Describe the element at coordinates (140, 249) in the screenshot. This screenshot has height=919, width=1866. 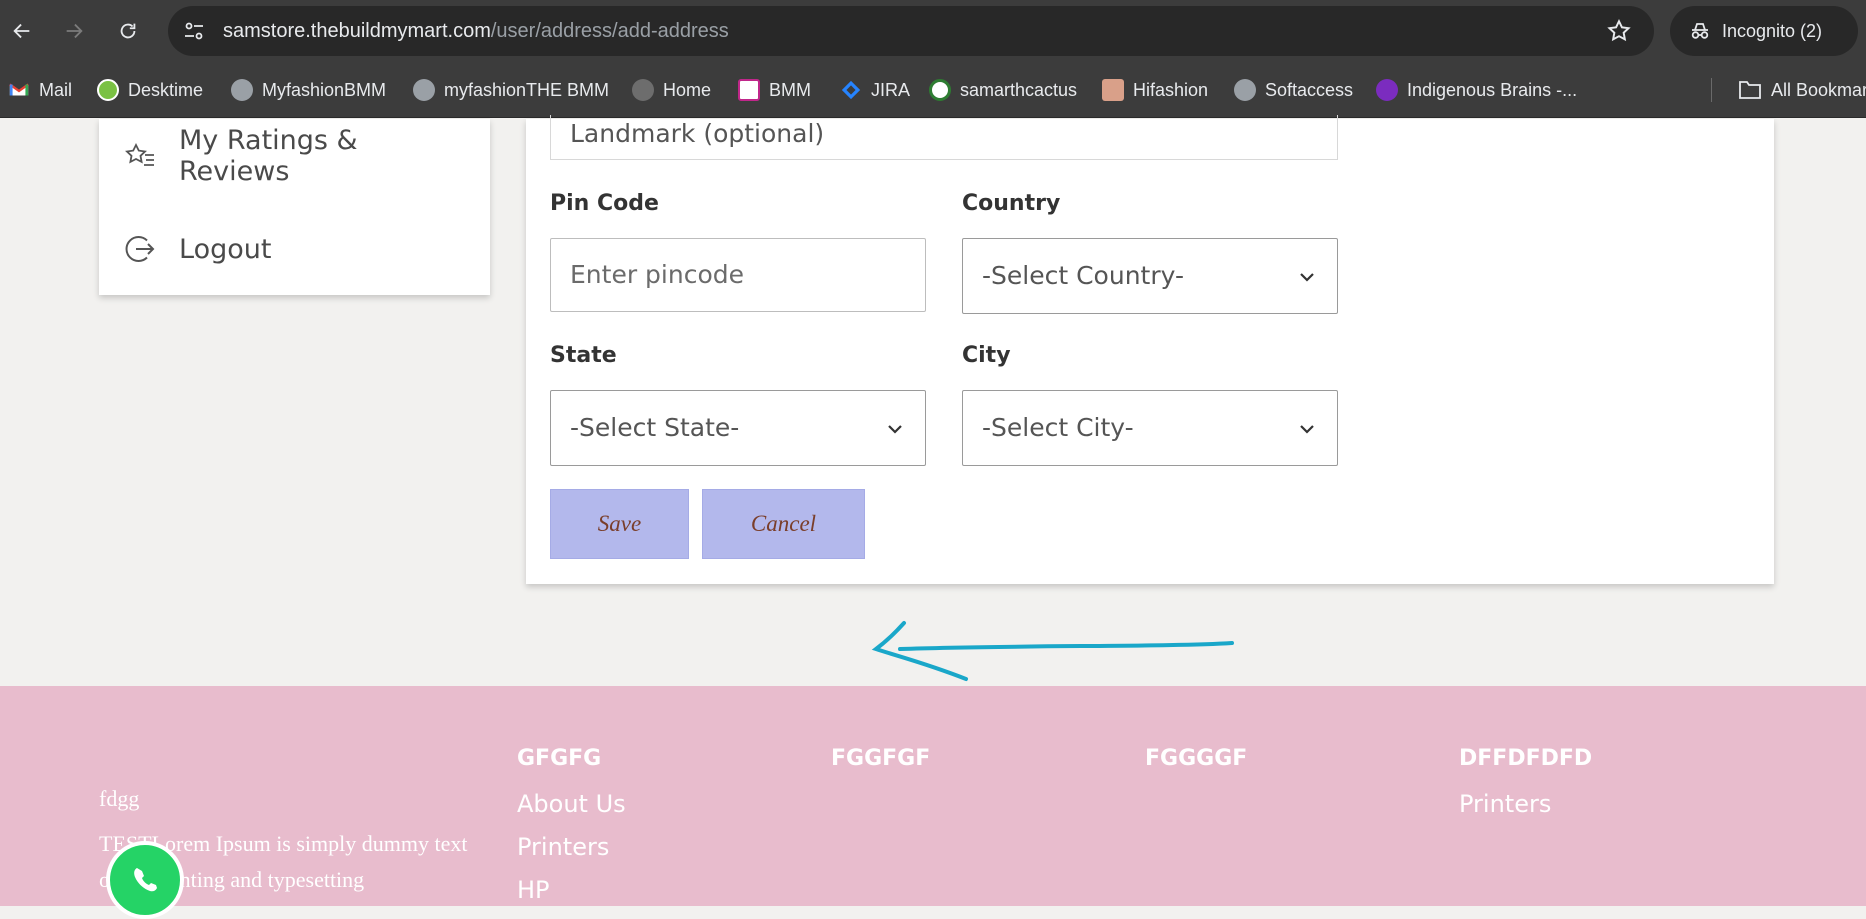
I see `logout-icon` at that location.